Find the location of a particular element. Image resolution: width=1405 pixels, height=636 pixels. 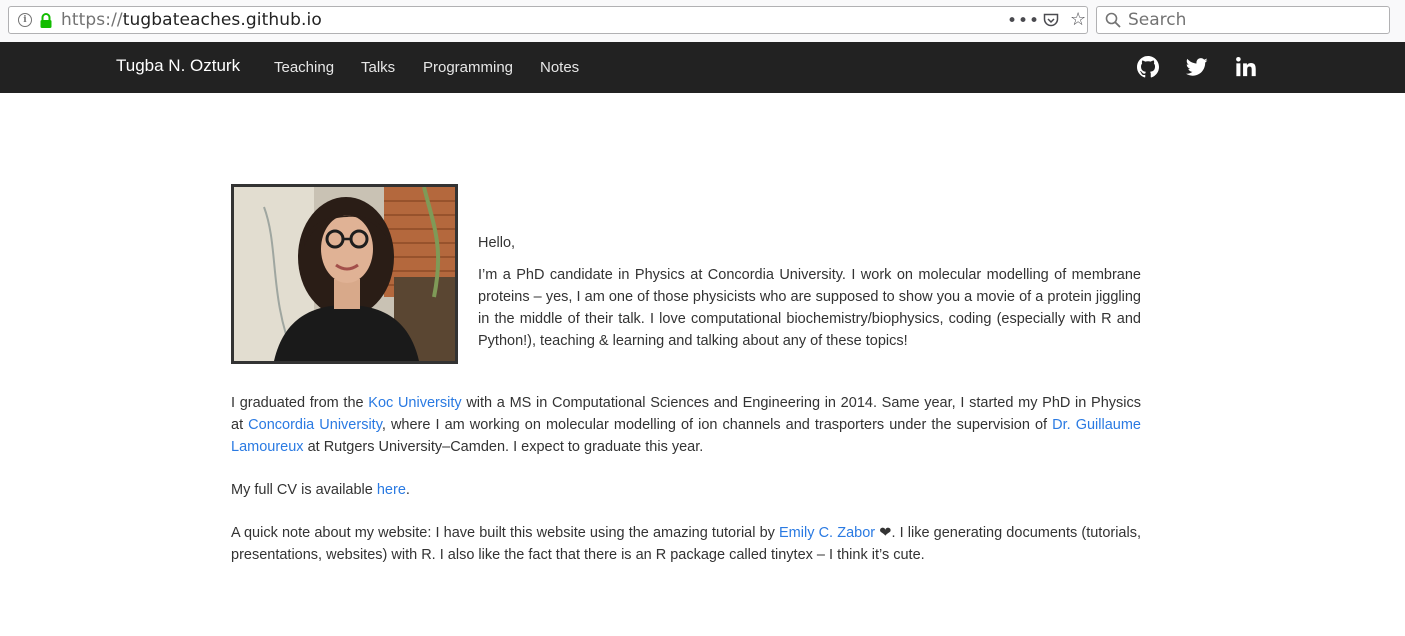

linkedin-icon is located at coordinates (1246, 67).